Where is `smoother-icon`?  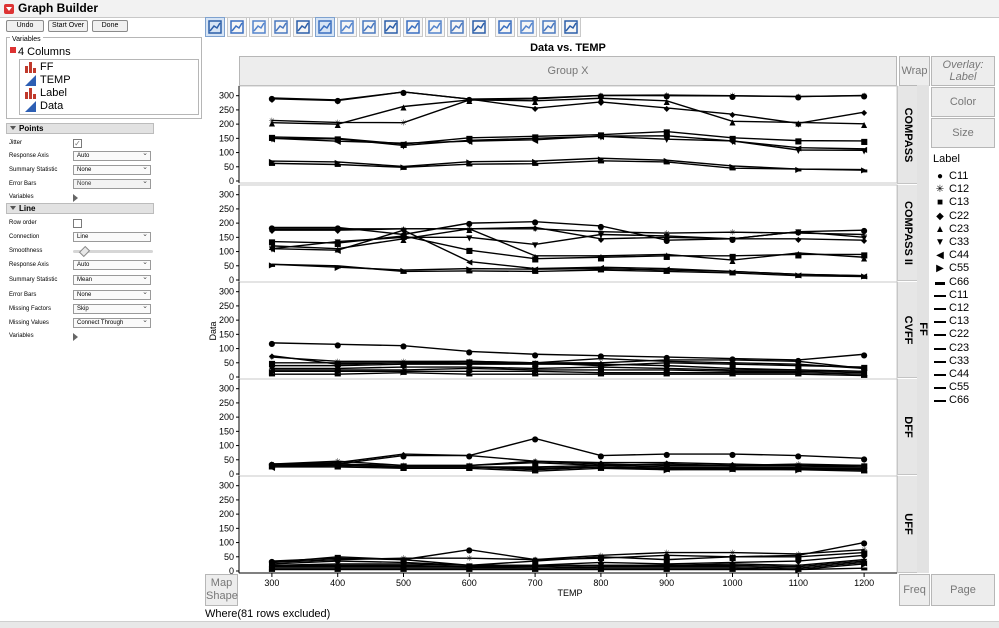
smoother-icon is located at coordinates (237, 27).